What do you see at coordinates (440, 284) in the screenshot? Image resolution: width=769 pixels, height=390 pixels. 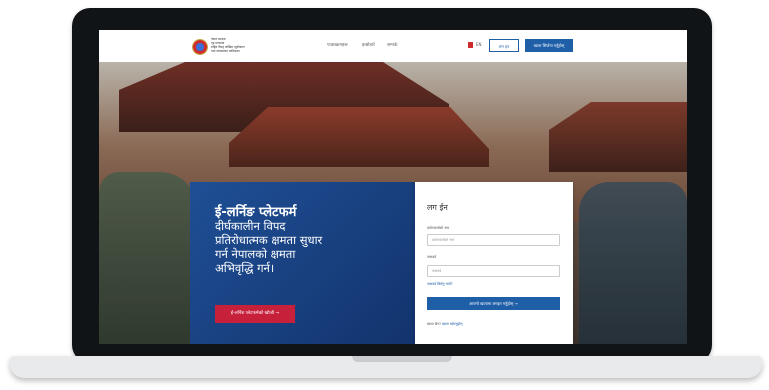 I see `forgot-password-link: पासवर्ड बिर्सनु भयो?` at bounding box center [440, 284].